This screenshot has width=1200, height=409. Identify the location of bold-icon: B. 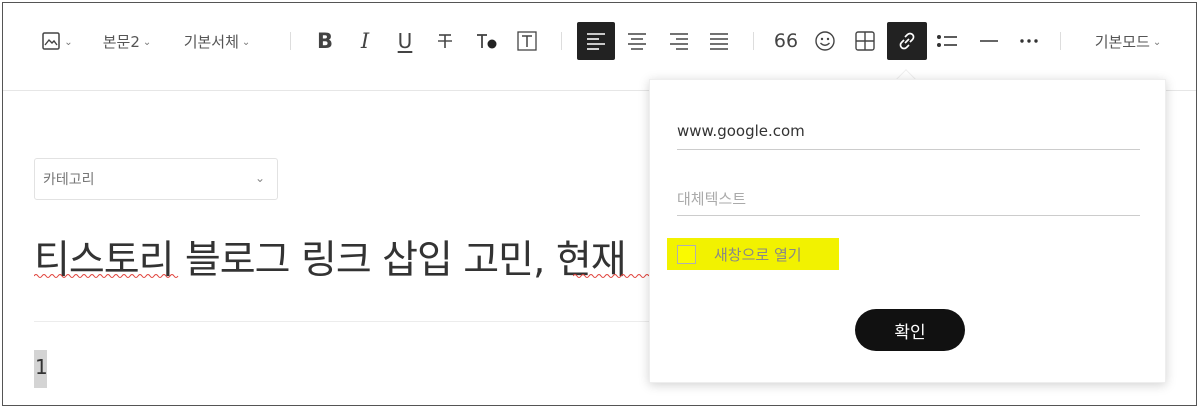
(324, 41).